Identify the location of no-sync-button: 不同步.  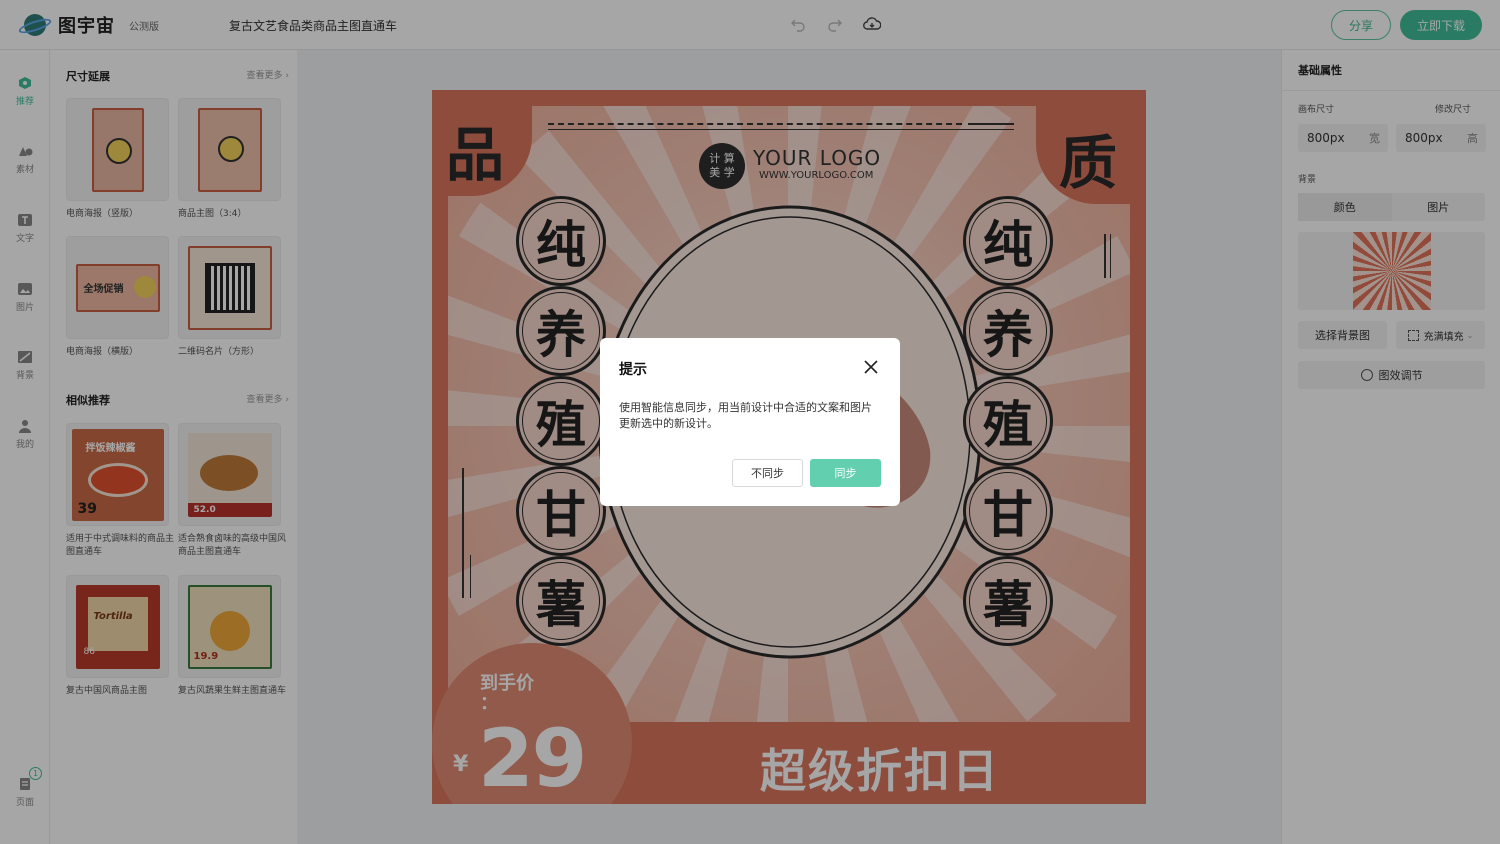
(767, 473).